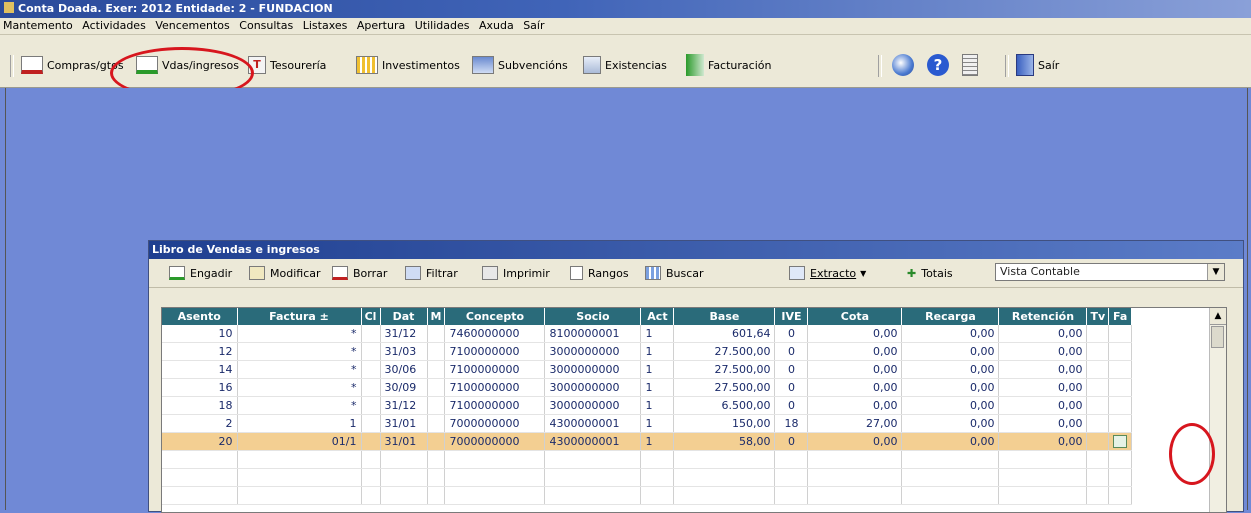 Image resolution: width=1251 pixels, height=513 pixels. What do you see at coordinates (516, 273) in the screenshot?
I see `imprimir-button: Imprimir` at bounding box center [516, 273].